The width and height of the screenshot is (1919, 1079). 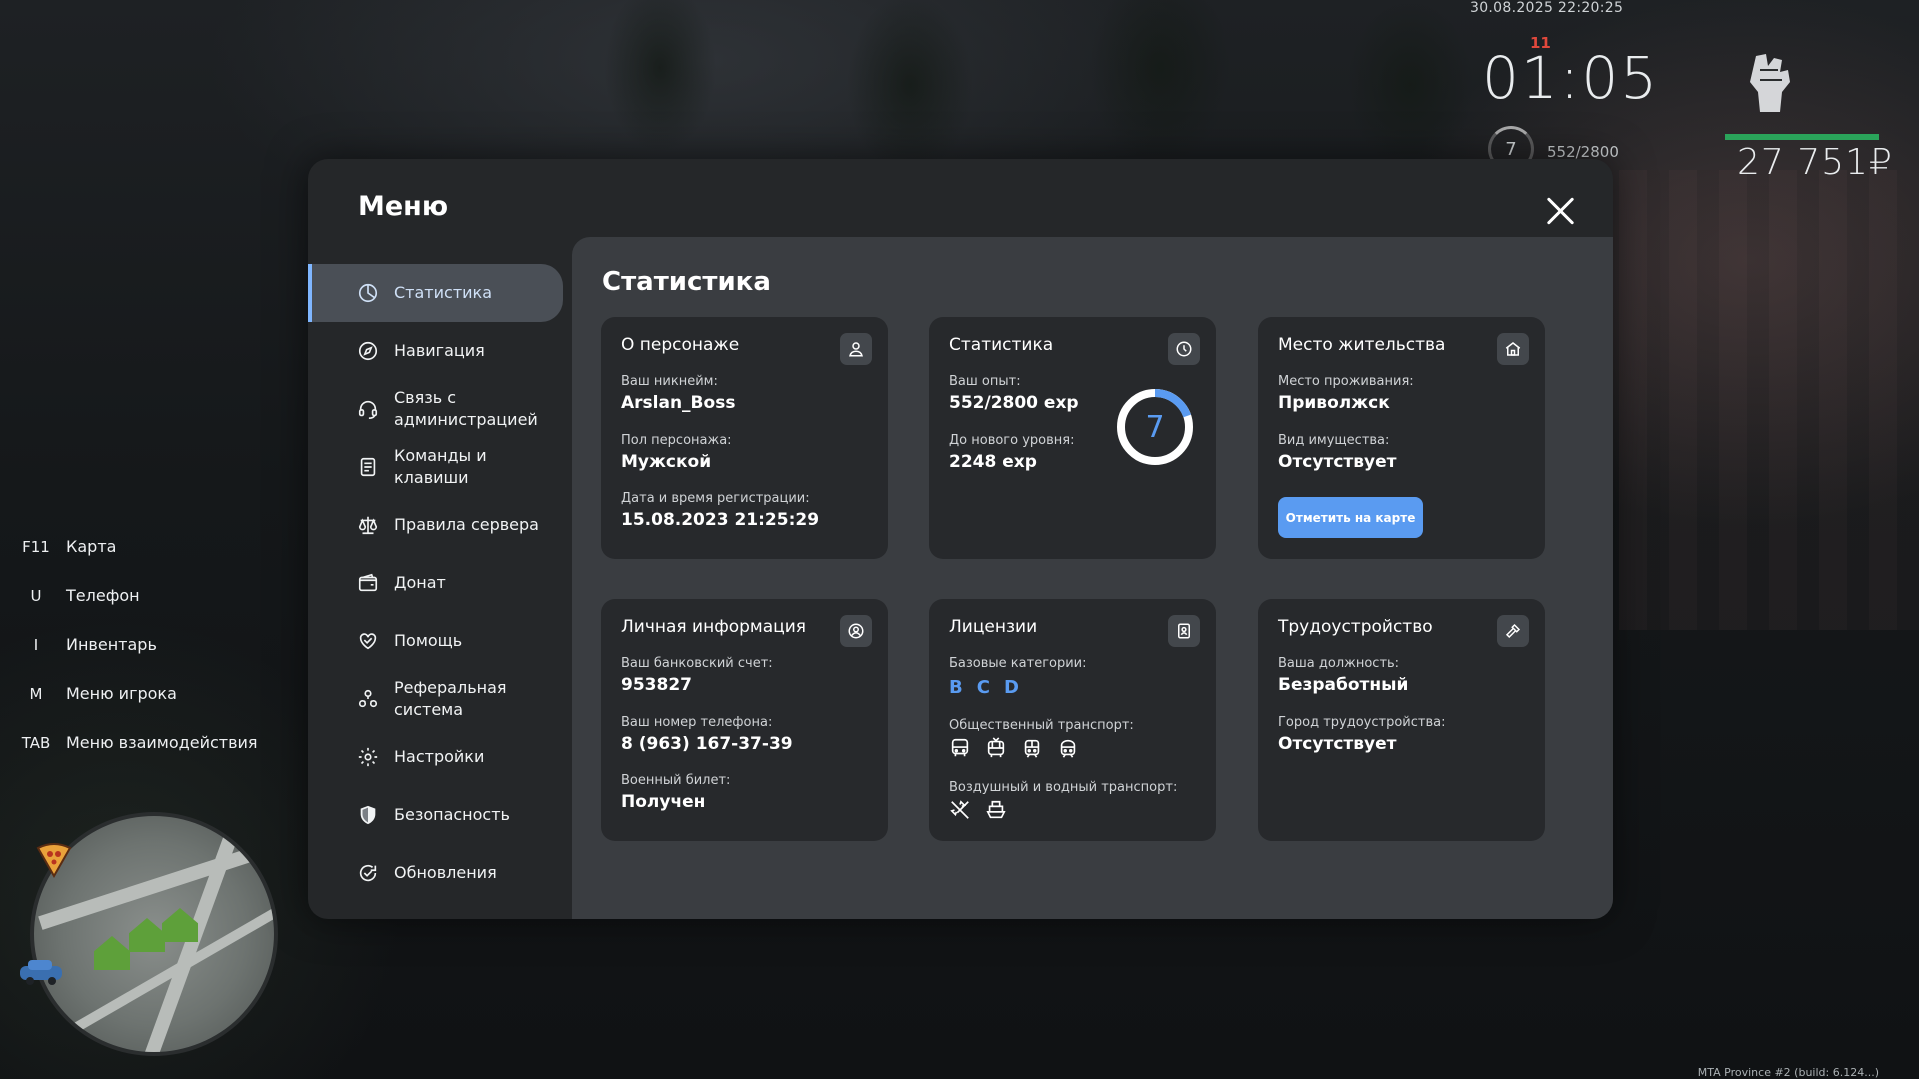 I want to click on card-title: Место жительства, so click(x=1362, y=345).